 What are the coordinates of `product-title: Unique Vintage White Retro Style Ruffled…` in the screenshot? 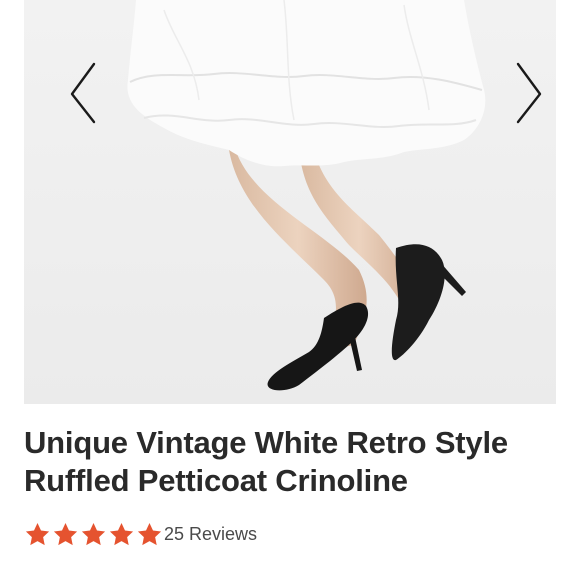 It's located at (294, 462).